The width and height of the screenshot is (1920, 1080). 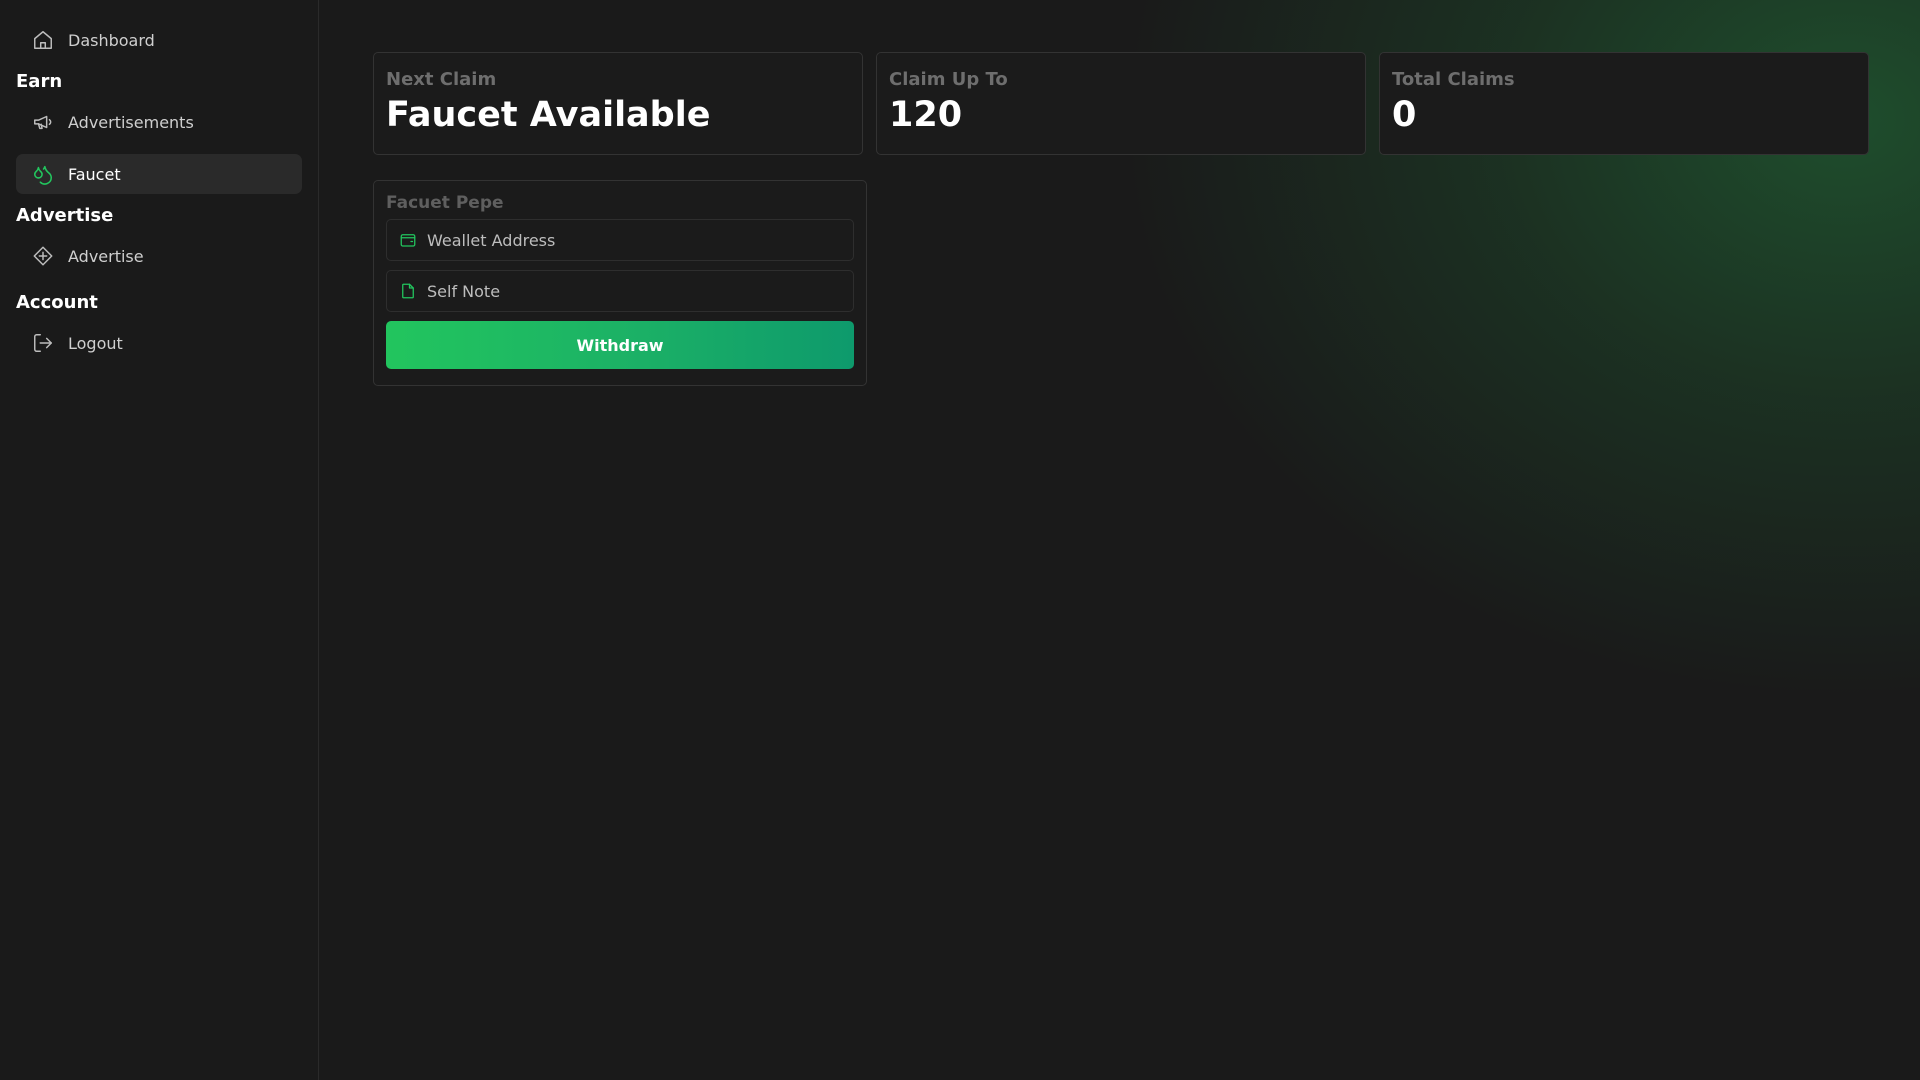 I want to click on file-icon, so click(x=408, y=291).